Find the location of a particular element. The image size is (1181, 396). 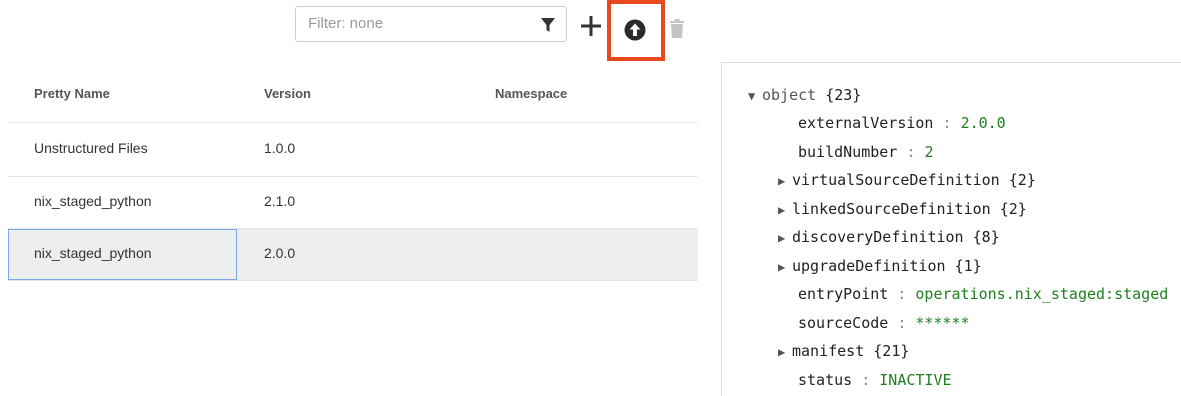

column-header-pretty-name: Pretty Name is located at coordinates (72, 93).